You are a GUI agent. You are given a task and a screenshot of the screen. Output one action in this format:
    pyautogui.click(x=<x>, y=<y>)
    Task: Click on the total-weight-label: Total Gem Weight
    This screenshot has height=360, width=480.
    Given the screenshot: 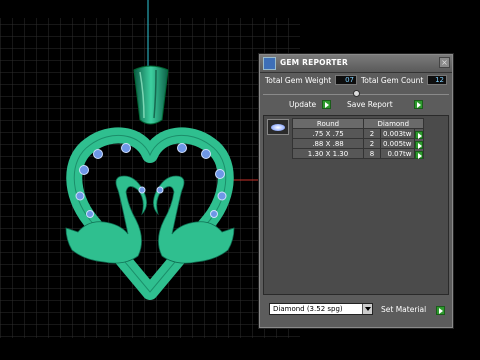 What is the action you would take?
    pyautogui.click(x=298, y=80)
    